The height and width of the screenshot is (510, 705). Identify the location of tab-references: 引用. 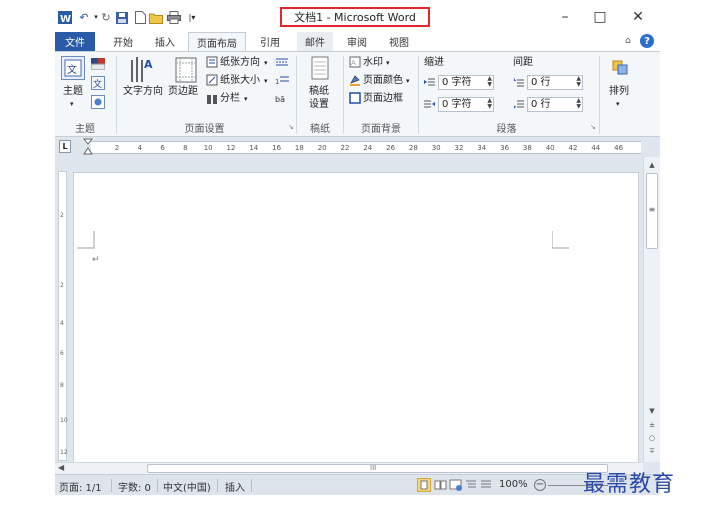
(270, 41).